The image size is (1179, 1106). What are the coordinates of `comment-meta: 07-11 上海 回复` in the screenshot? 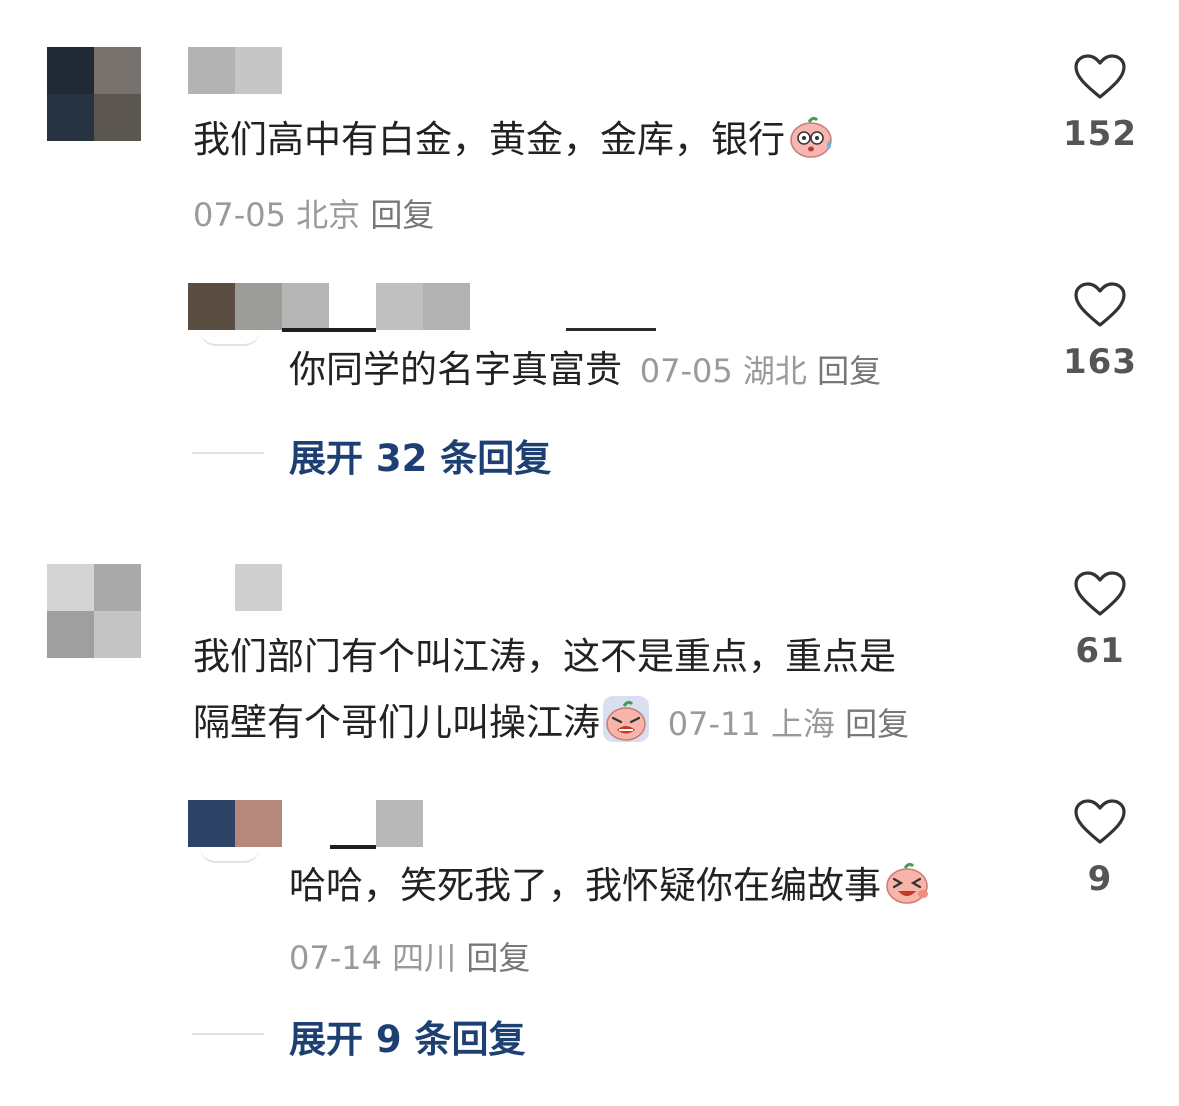 It's located at (788, 724).